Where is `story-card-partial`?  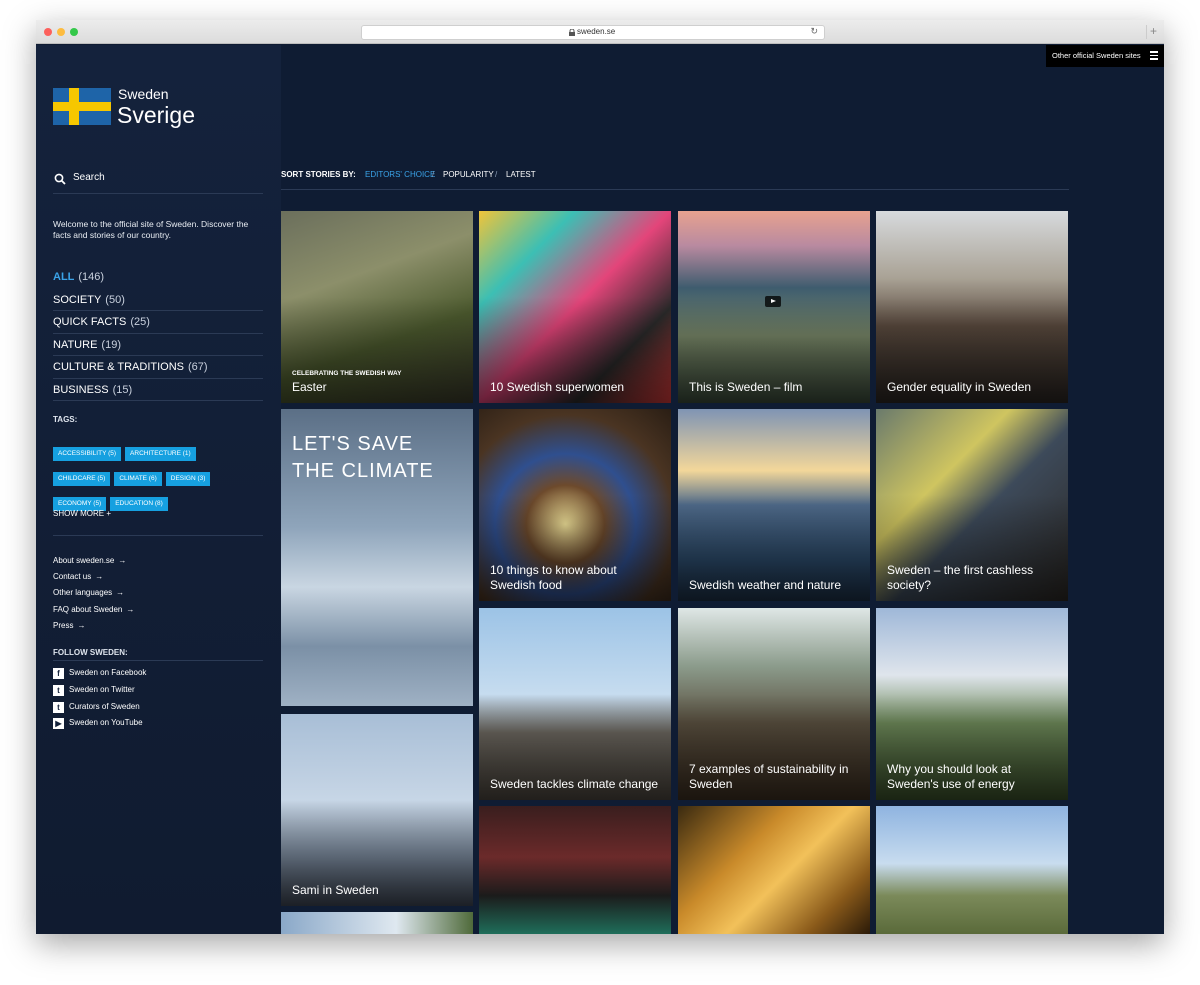
story-card-partial is located at coordinates (377, 923).